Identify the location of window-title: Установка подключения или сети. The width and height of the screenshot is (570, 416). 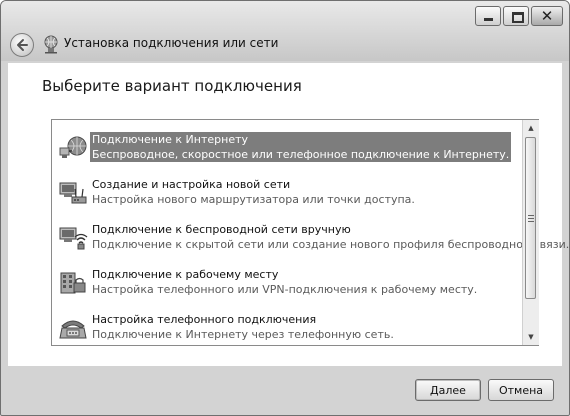
(171, 43).